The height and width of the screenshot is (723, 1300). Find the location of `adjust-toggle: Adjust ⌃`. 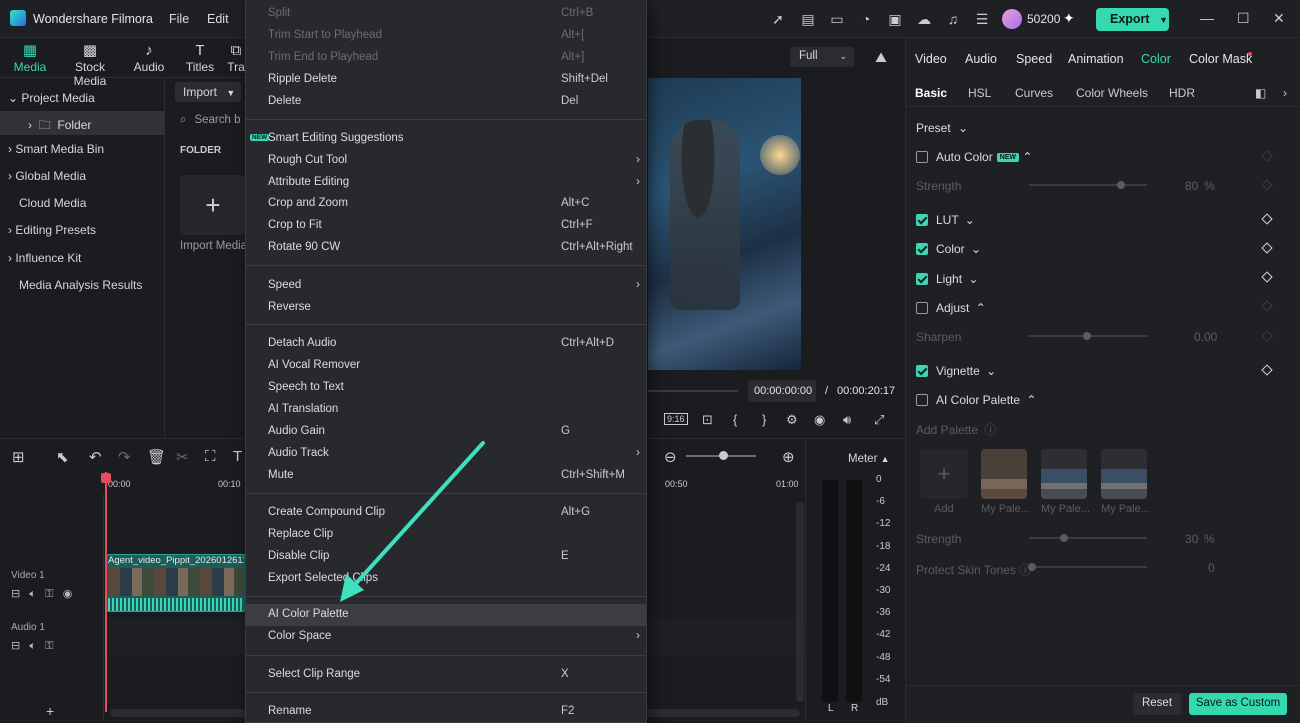

adjust-toggle: Adjust ⌃ is located at coordinates (951, 308).